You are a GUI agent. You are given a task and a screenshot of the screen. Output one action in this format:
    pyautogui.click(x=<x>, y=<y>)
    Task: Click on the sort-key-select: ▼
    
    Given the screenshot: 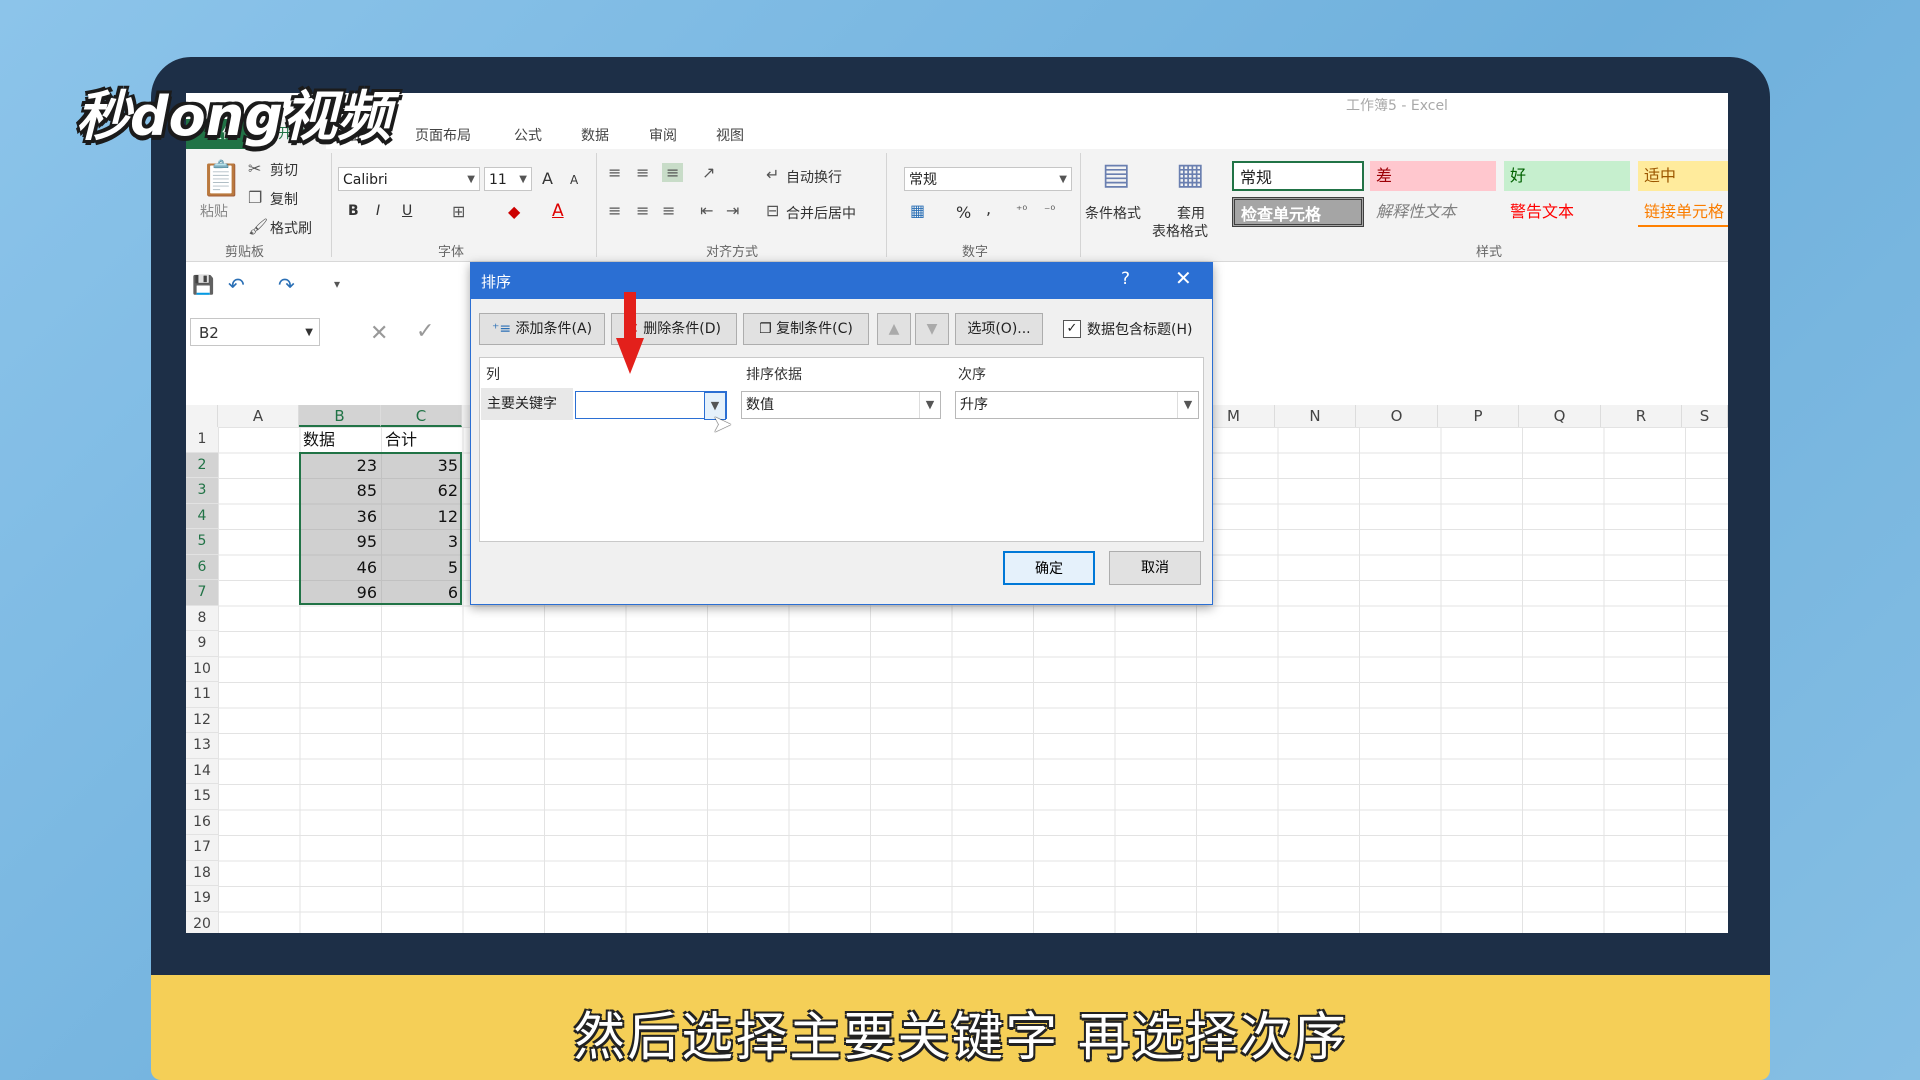 What is the action you would take?
    pyautogui.click(x=651, y=405)
    